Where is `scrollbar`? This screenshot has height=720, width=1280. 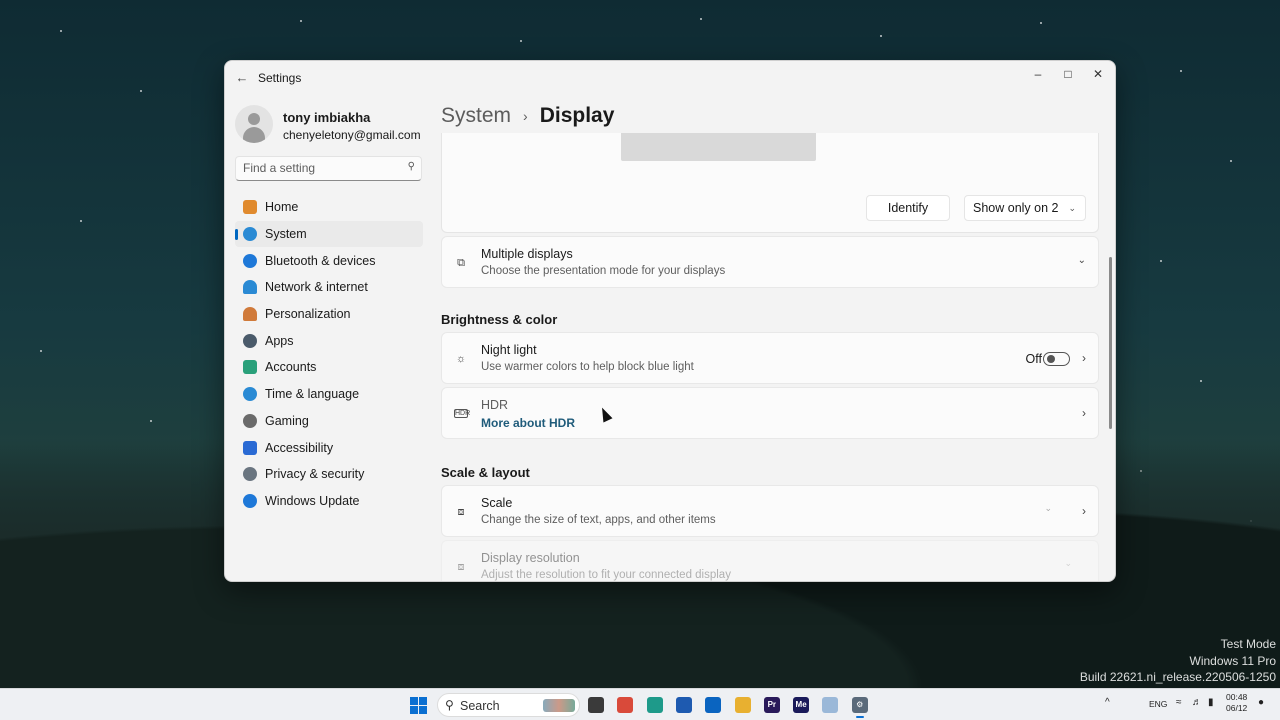
scrollbar is located at coordinates (1110, 343).